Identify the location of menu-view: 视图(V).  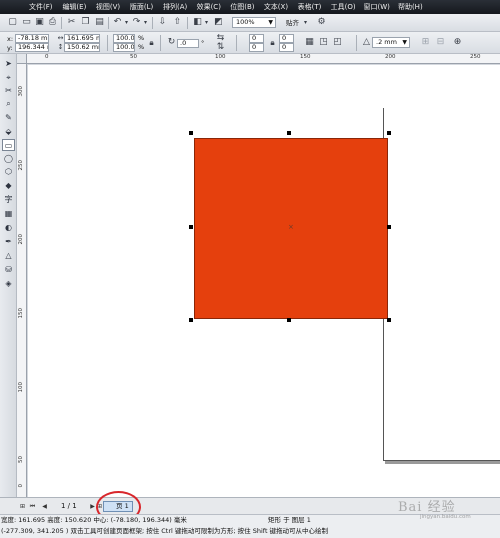
(108, 7).